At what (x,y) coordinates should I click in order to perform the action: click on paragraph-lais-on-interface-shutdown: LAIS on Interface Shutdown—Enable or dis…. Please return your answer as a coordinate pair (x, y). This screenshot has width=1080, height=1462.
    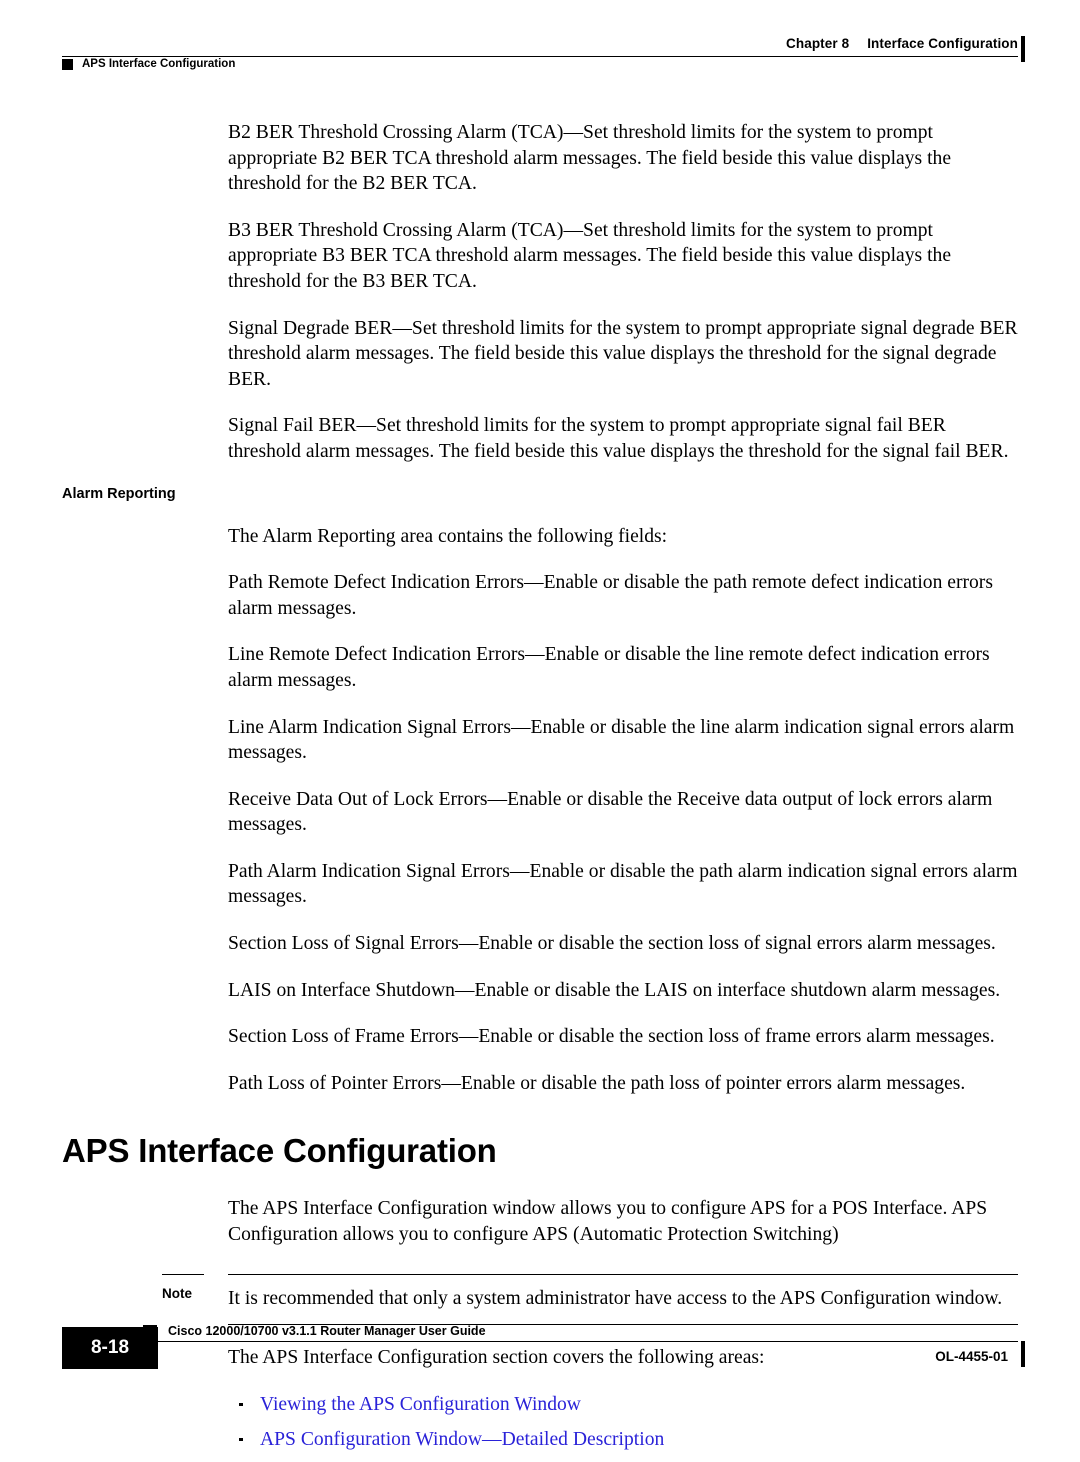
    Looking at the image, I should click on (614, 990).